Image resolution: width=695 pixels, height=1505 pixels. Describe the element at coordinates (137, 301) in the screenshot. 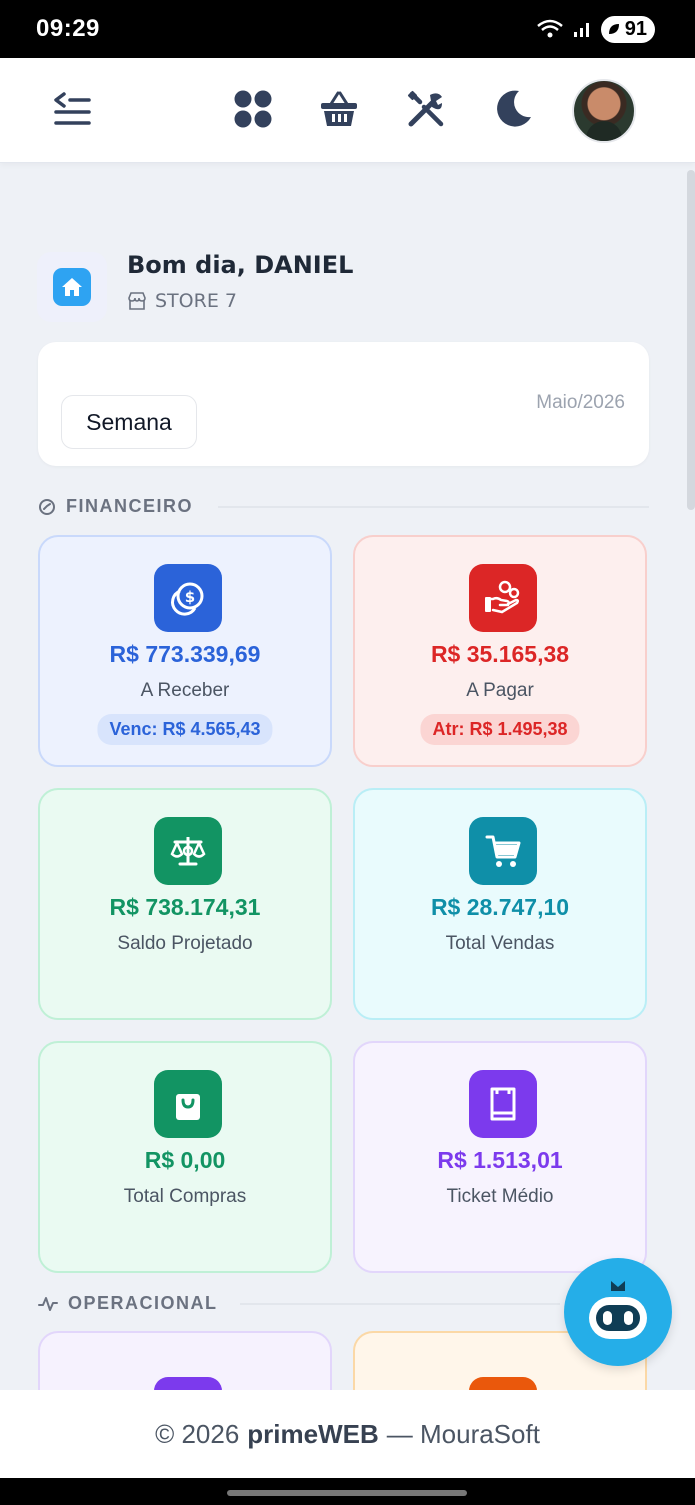

I see `store-icon` at that location.